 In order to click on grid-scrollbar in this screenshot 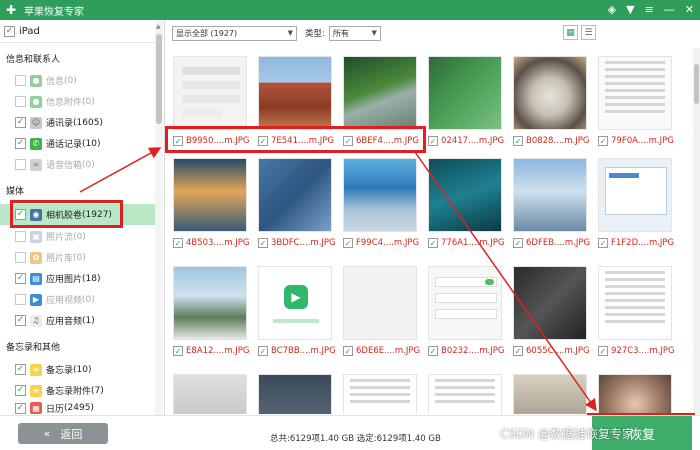, I will do `click(696, 231)`.